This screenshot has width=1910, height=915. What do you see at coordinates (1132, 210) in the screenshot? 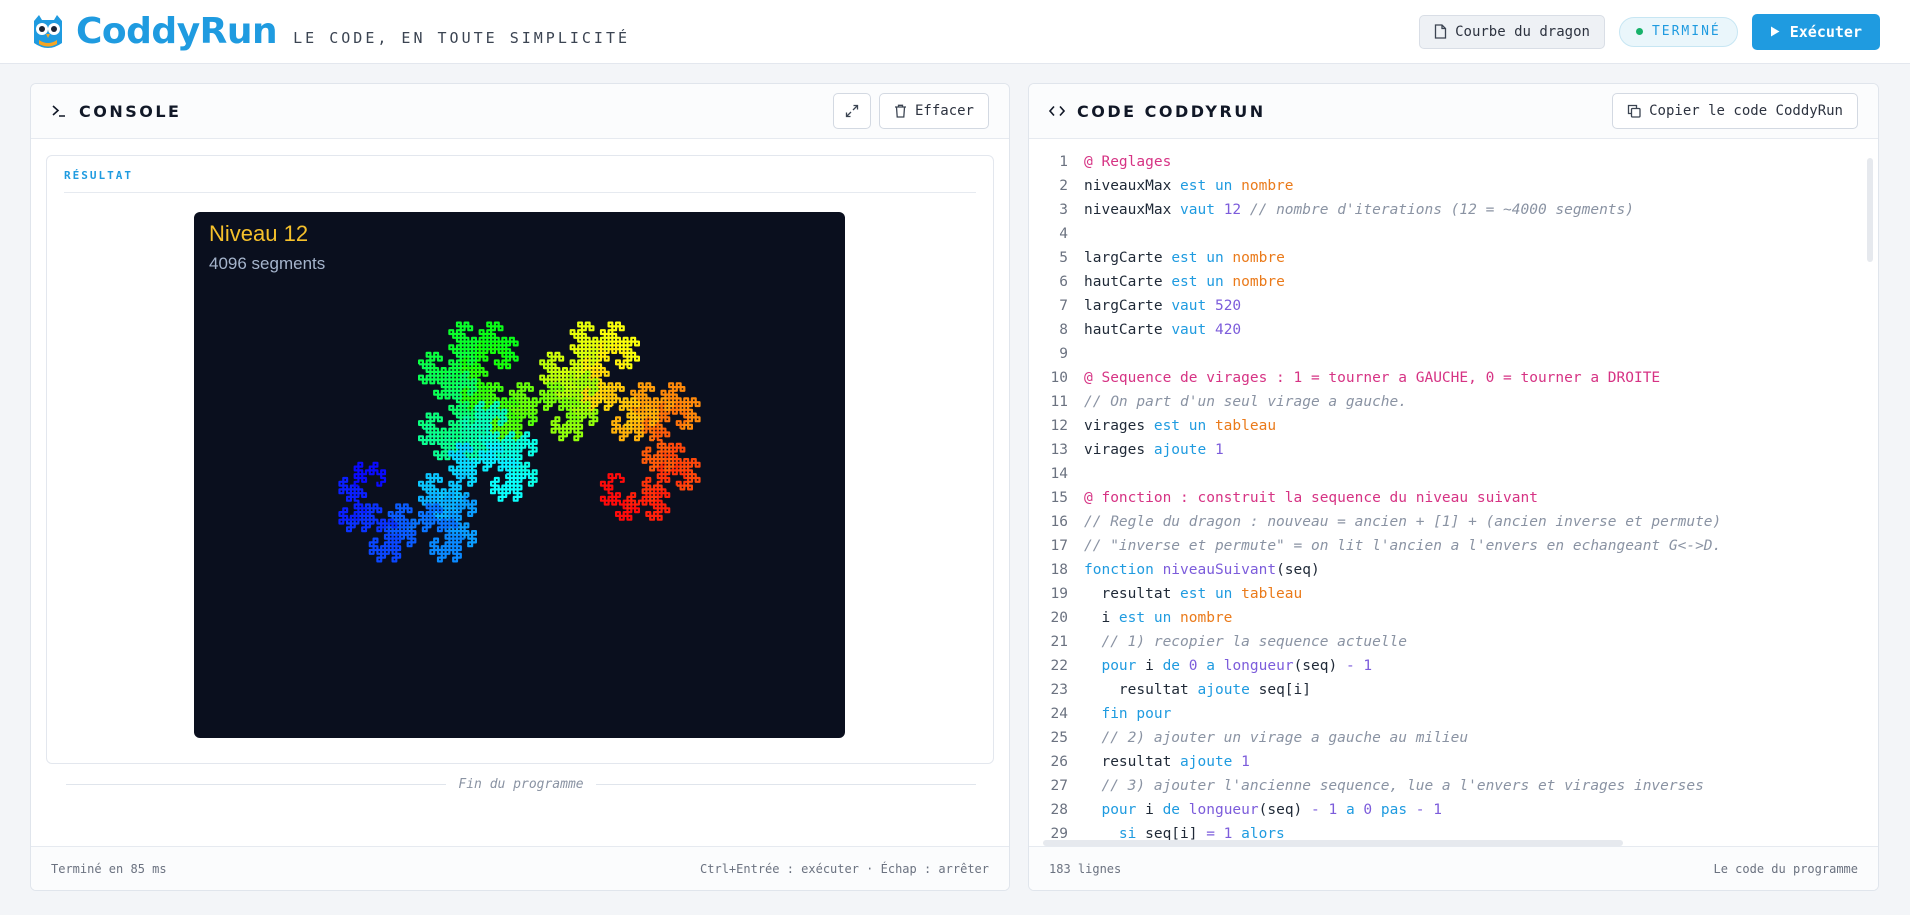
I see `code-token: niveauxMax` at bounding box center [1132, 210].